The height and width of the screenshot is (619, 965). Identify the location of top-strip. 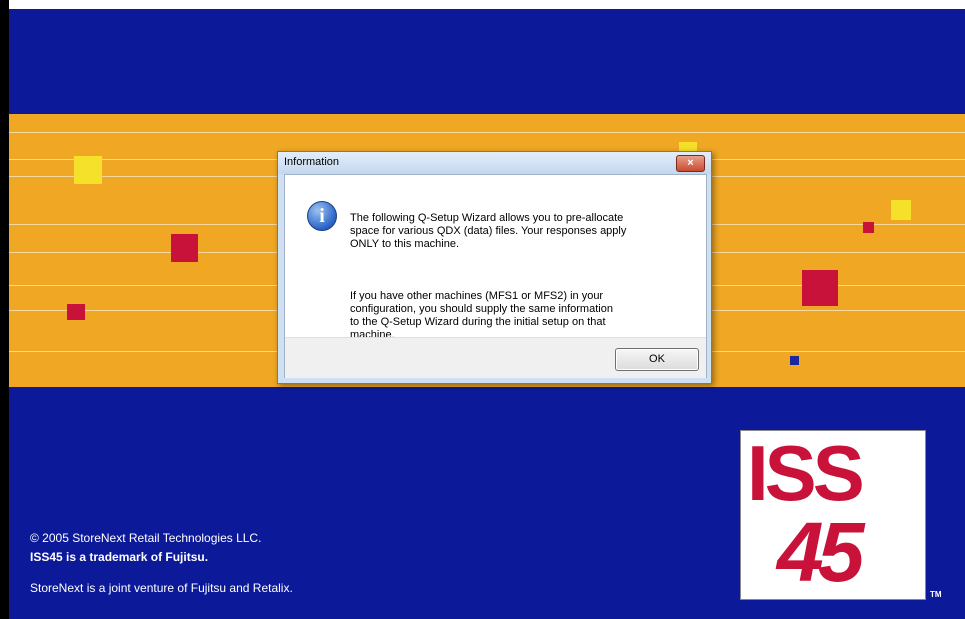
(487, 4).